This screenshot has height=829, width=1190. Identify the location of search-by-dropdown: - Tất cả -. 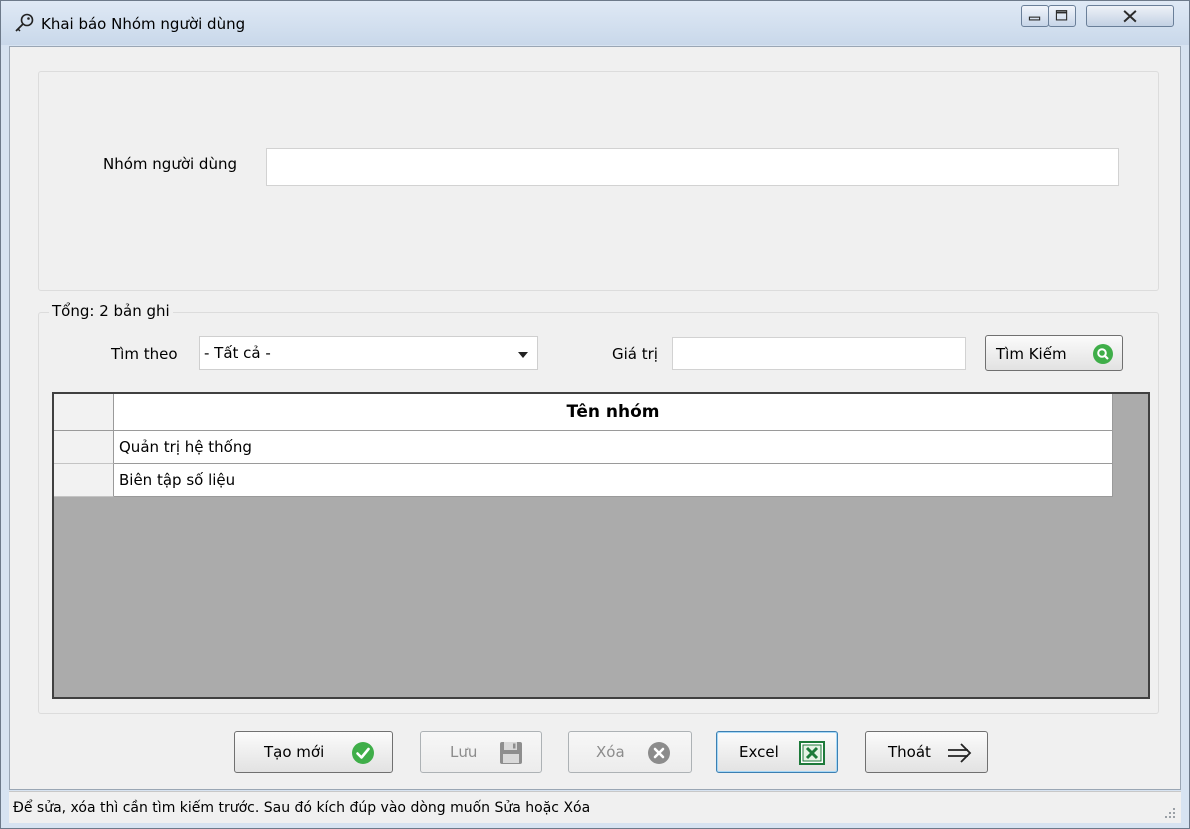
(368, 353).